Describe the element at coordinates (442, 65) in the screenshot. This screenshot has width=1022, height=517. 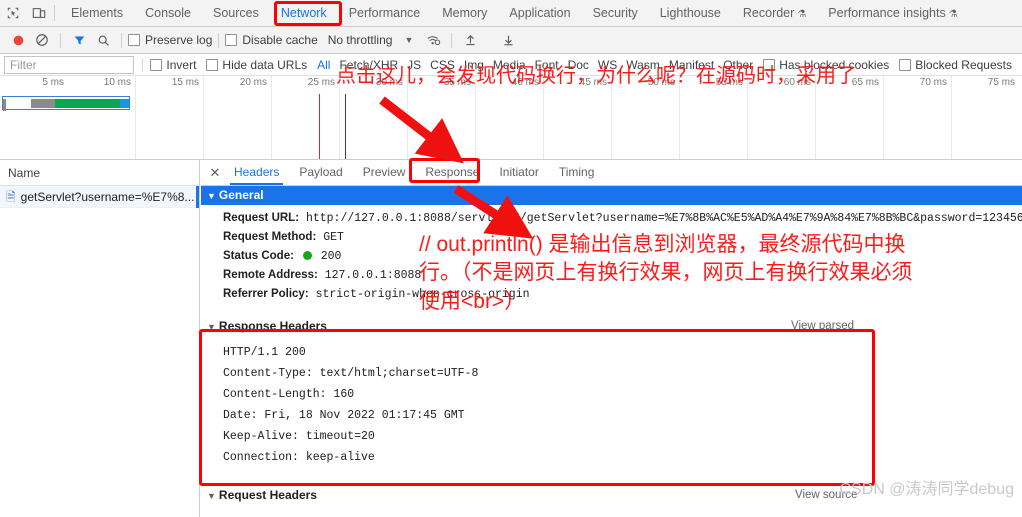
I see `type-filter-css: CSS` at that location.